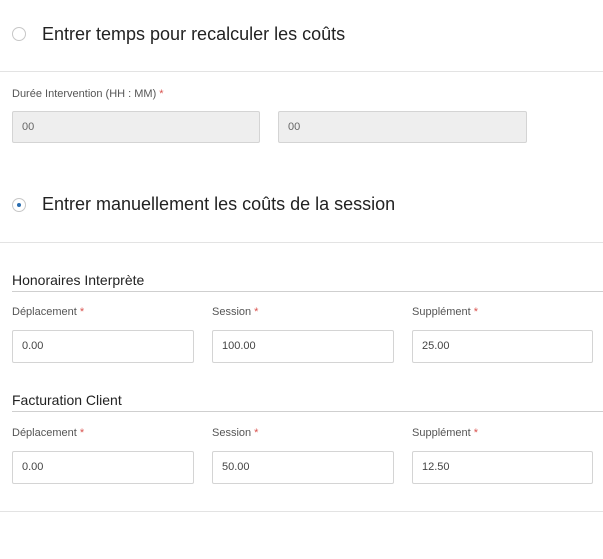 This screenshot has width=603, height=559. I want to click on interpreter-fees-title: Honoraires Interprète, so click(78, 280).